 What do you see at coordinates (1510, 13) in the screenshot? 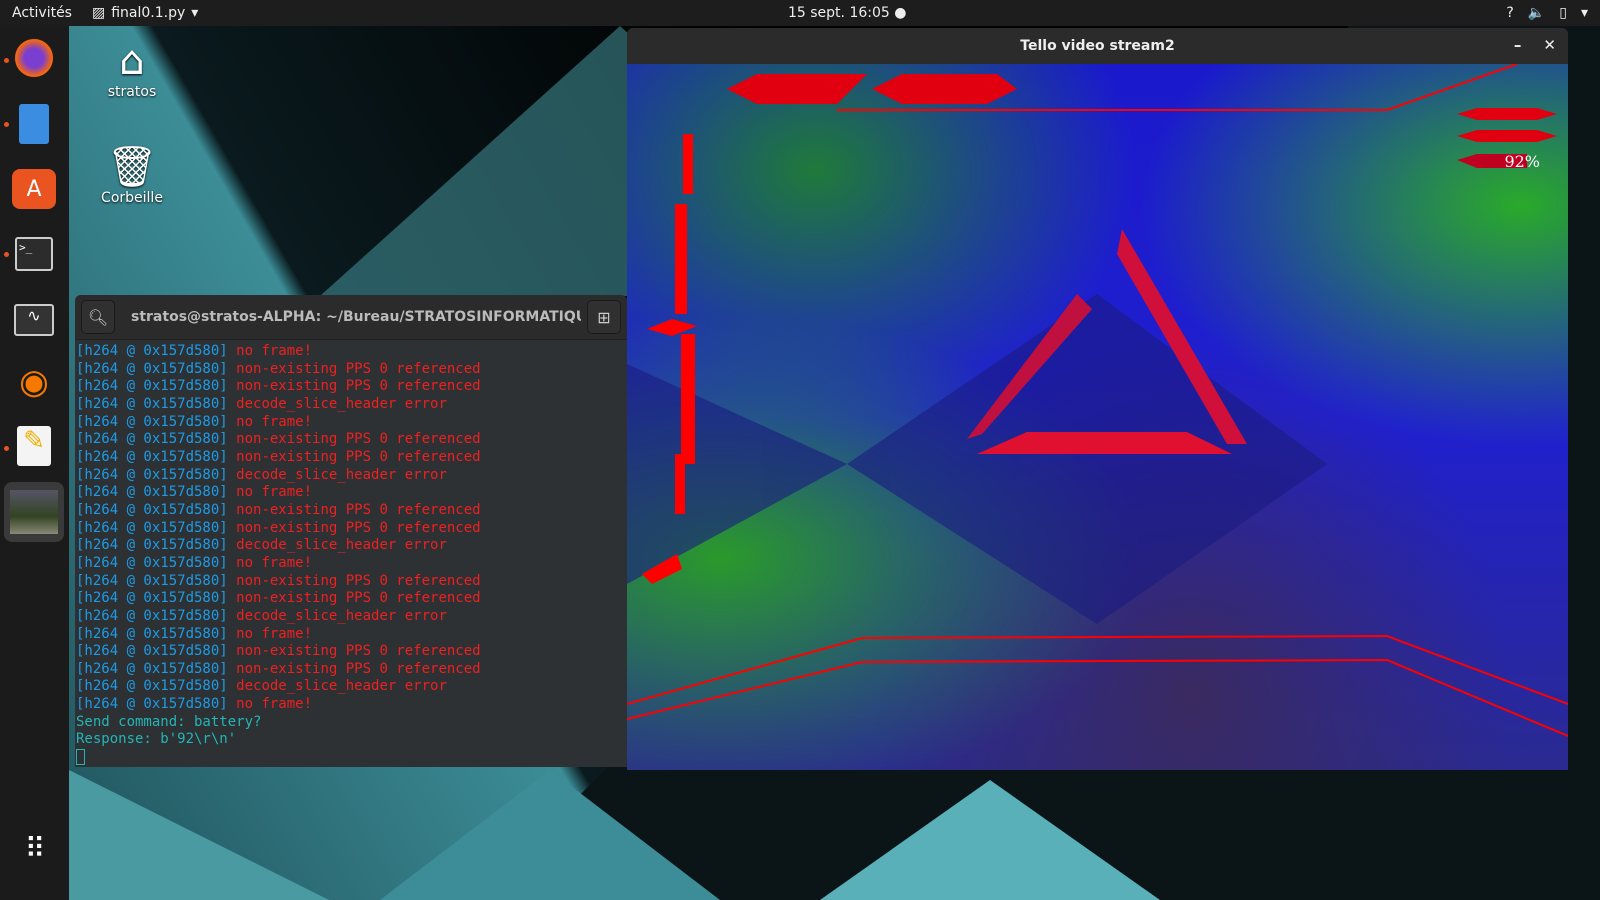
I see `wifi-icon: ?` at bounding box center [1510, 13].